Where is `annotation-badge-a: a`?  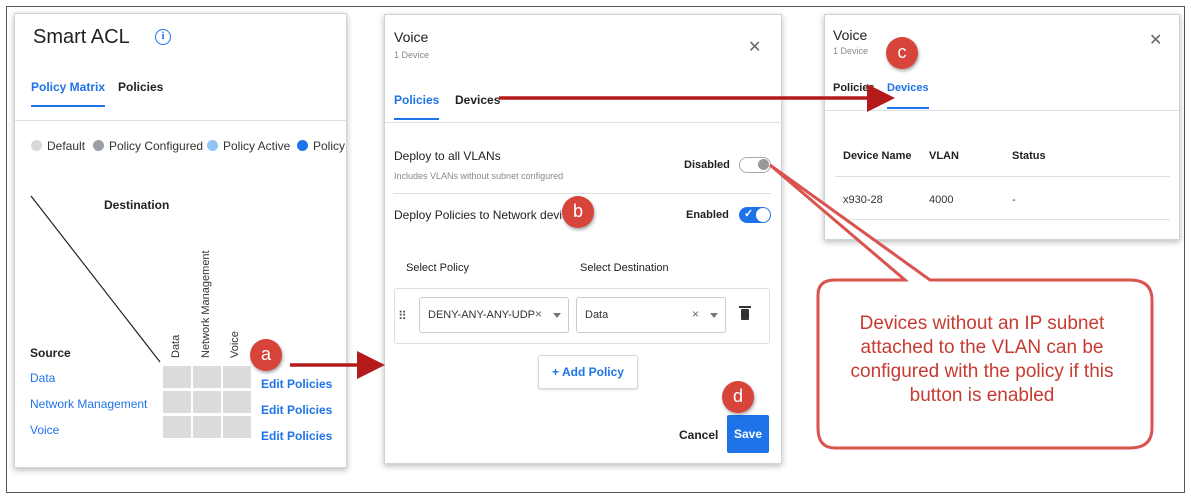
annotation-badge-a: a is located at coordinates (266, 355).